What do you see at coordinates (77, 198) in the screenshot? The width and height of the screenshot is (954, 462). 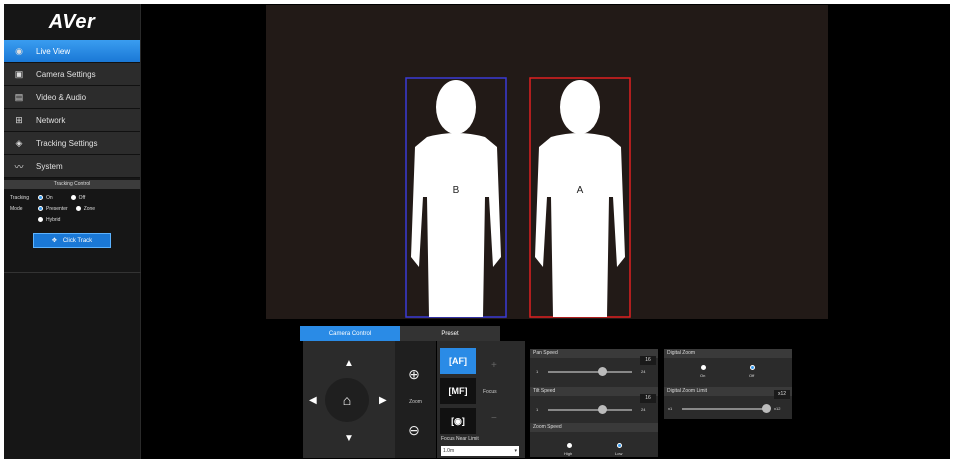 I see `tracking-off-radio: Off` at bounding box center [77, 198].